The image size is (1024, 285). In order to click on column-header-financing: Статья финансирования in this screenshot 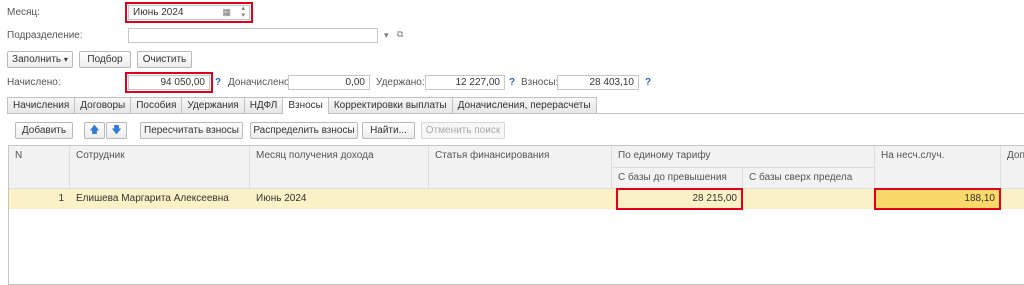, I will do `click(520, 167)`.